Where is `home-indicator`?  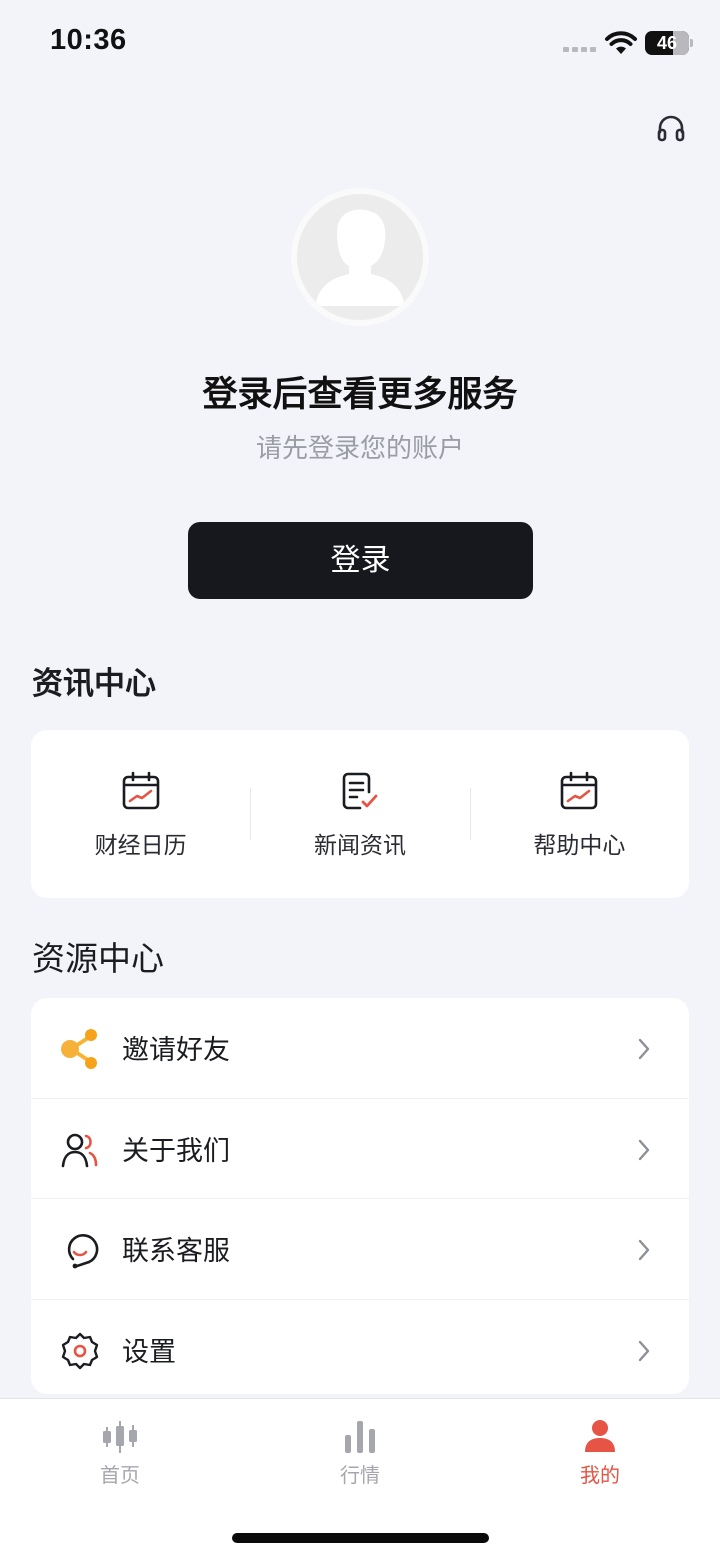 home-indicator is located at coordinates (360, 1538).